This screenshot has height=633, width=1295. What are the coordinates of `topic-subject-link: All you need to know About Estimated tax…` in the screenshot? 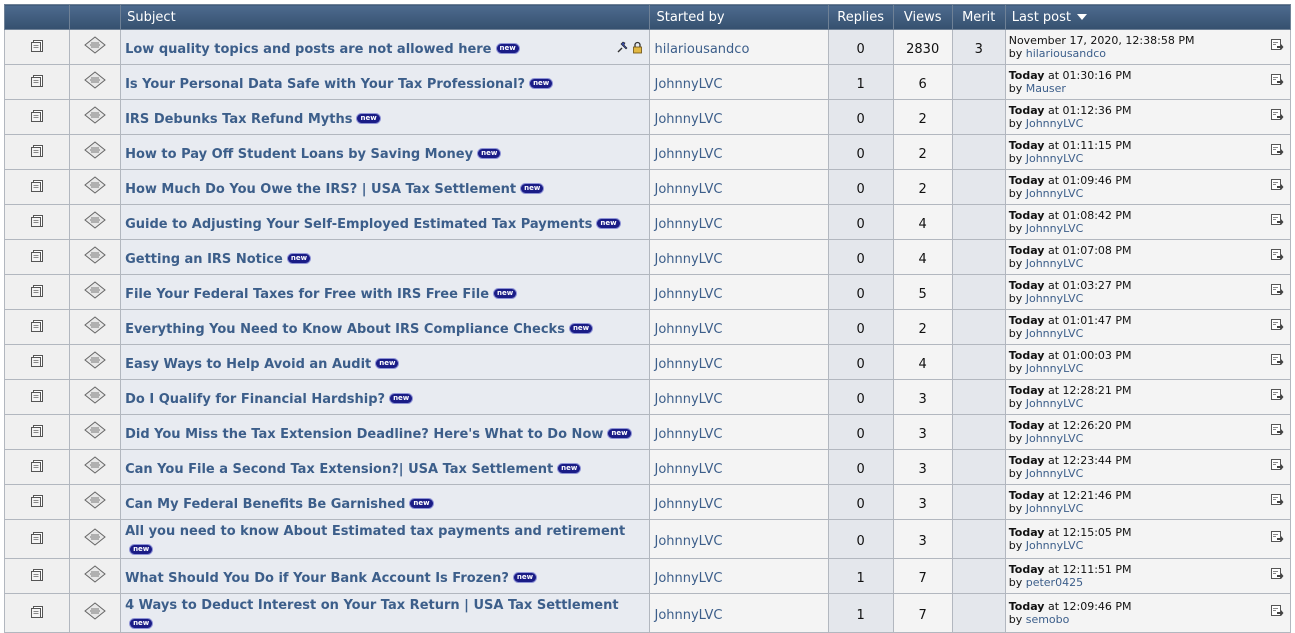 It's located at (375, 531).